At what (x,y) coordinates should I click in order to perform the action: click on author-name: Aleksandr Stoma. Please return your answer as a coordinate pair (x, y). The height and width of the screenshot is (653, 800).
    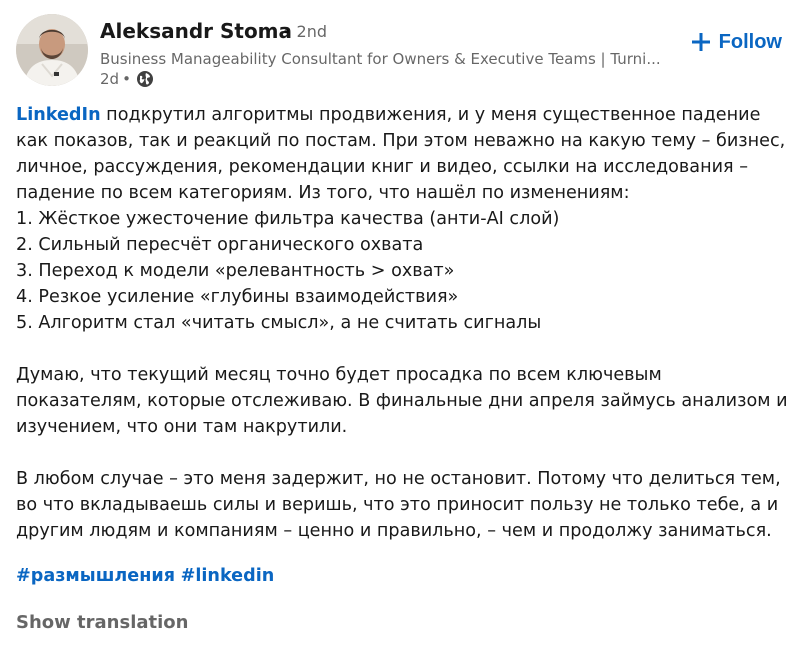
    Looking at the image, I should click on (196, 31).